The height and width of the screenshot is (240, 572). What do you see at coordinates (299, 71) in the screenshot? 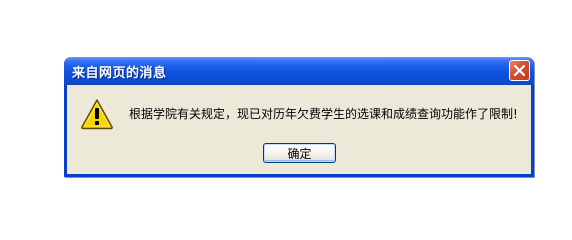
I see `dialog-titlebar: 来自网页的消息` at bounding box center [299, 71].